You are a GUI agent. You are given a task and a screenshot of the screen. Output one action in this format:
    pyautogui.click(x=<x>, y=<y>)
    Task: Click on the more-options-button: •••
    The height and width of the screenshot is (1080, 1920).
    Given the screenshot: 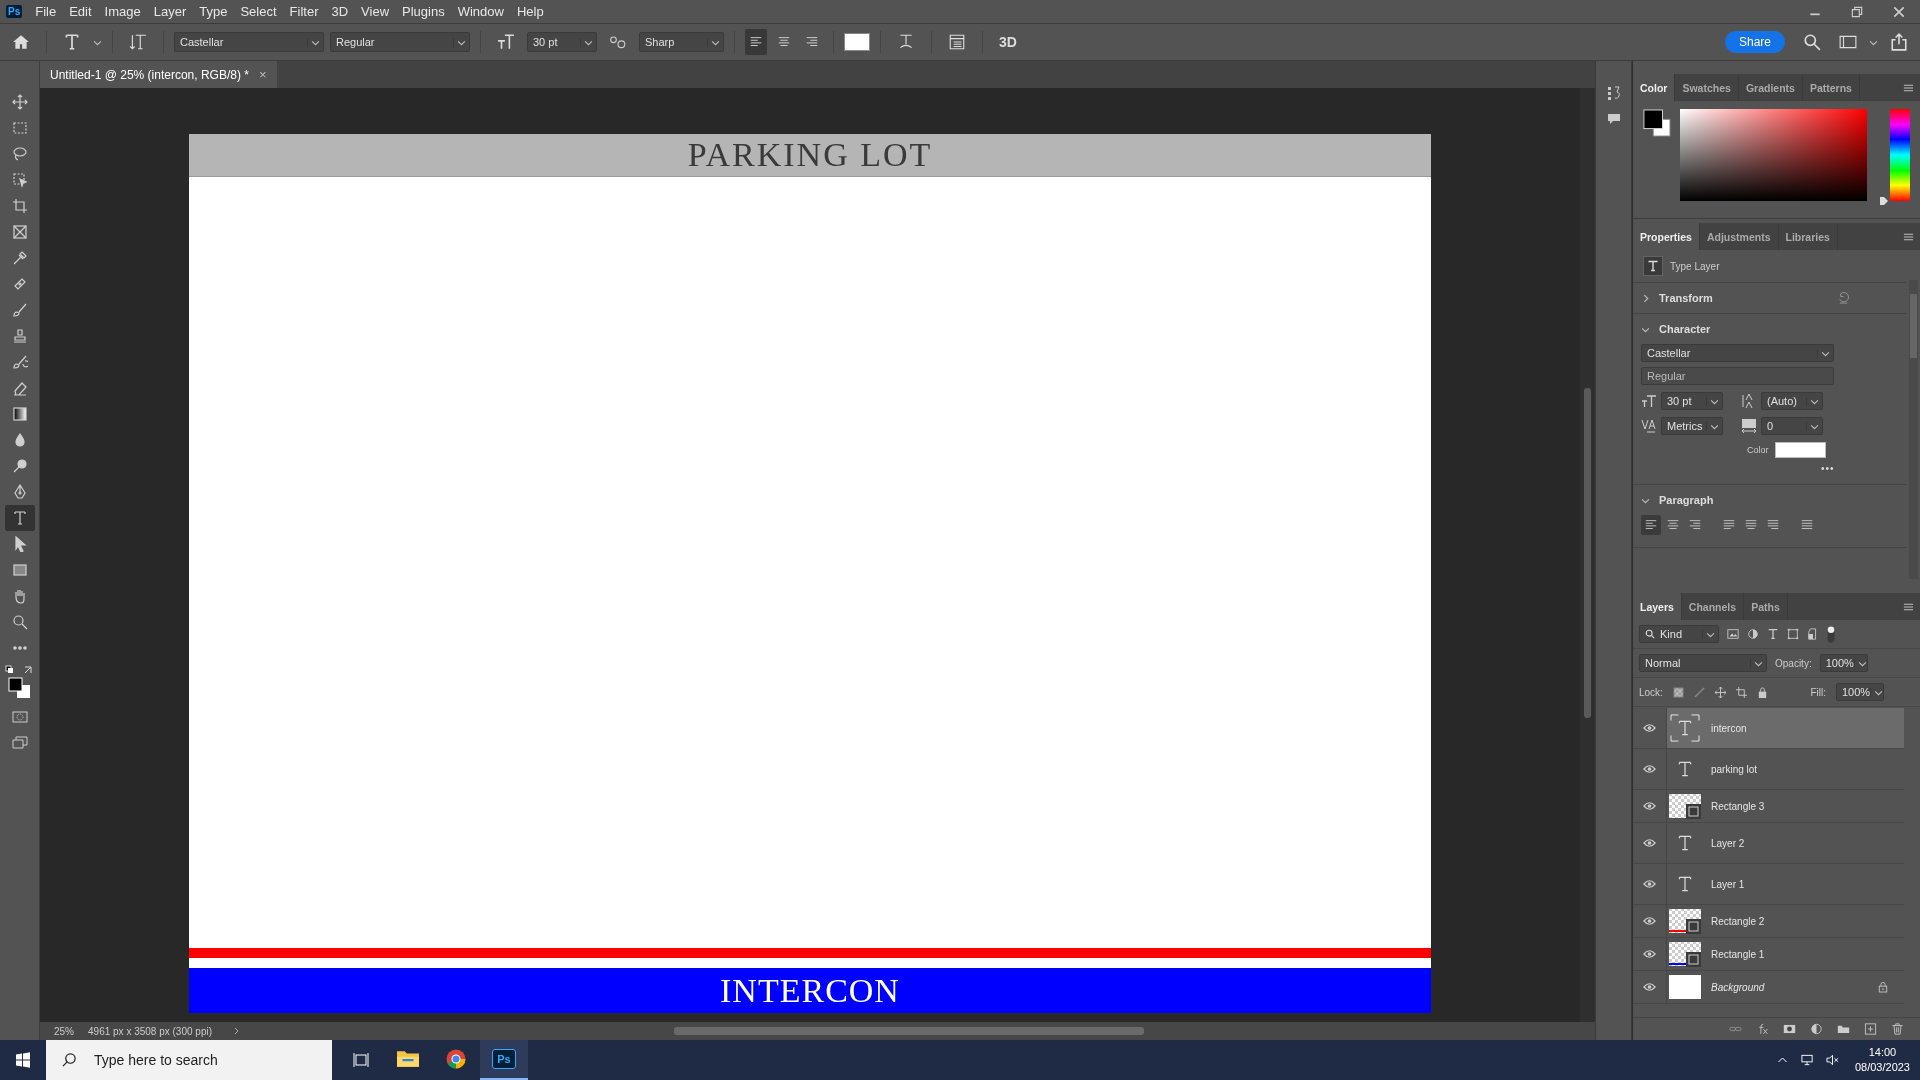 What is the action you would take?
    pyautogui.click(x=1828, y=468)
    